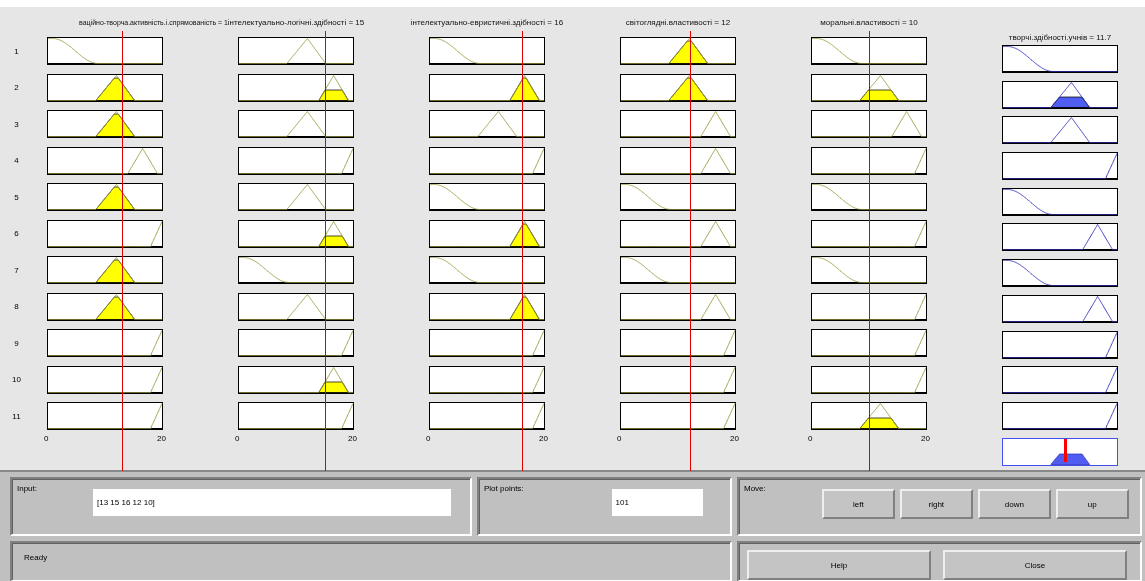  Describe the element at coordinates (1092, 504) in the screenshot. I see `move-button: up` at that location.